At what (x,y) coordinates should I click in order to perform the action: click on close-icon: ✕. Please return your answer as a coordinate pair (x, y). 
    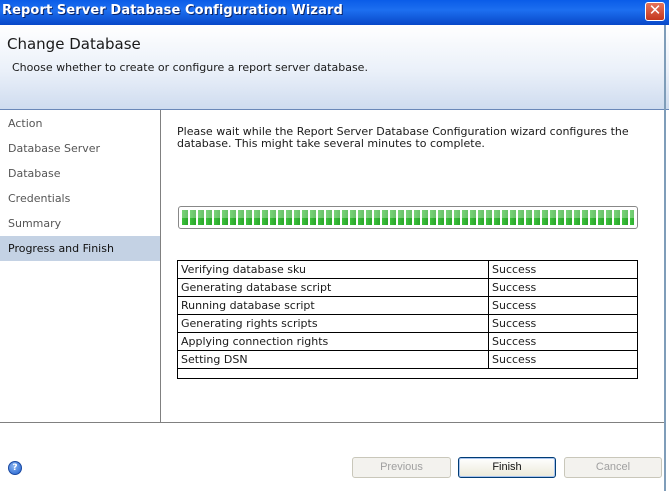
    Looking at the image, I should click on (655, 10).